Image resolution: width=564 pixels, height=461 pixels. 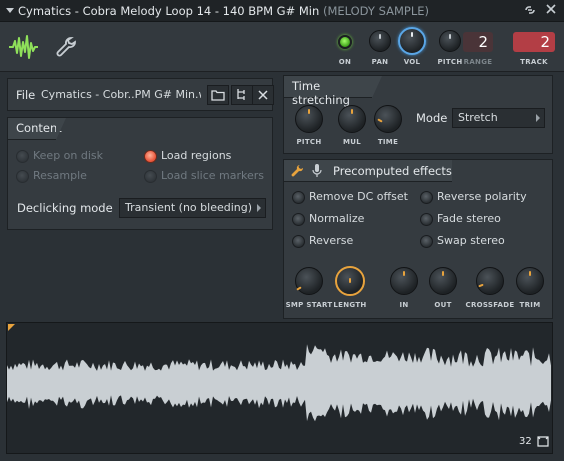 I want to click on mode-select: Stretch, so click(x=498, y=118).